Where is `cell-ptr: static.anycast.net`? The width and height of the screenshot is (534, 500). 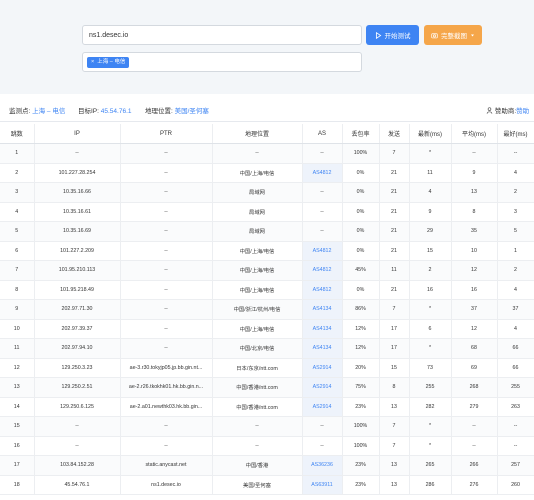 cell-ptr: static.anycast.net is located at coordinates (166, 465).